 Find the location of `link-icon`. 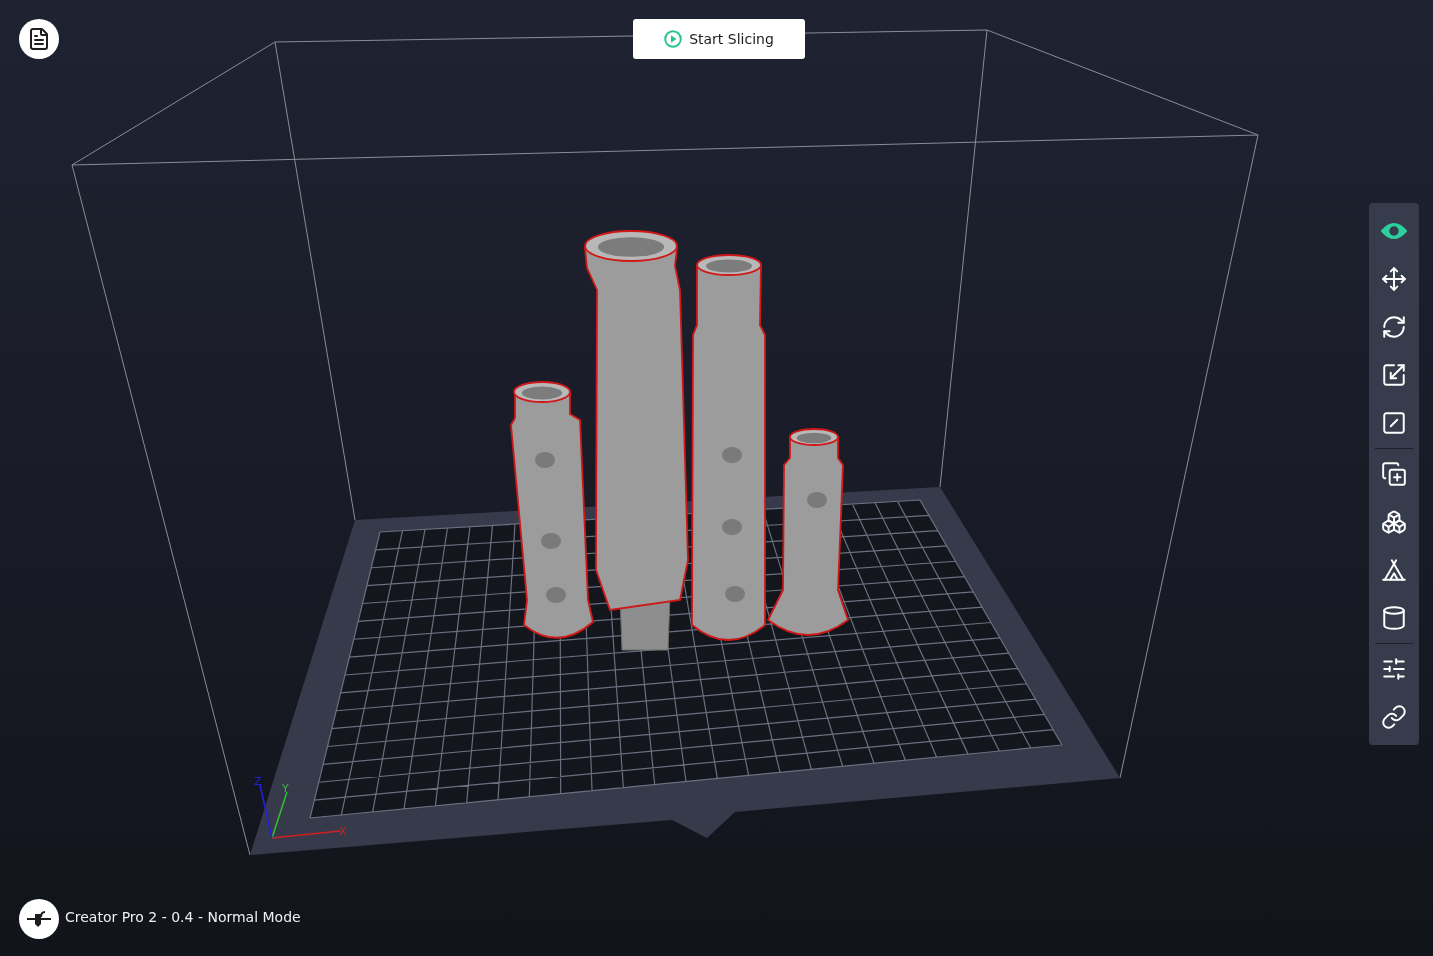

link-icon is located at coordinates (1394, 717).